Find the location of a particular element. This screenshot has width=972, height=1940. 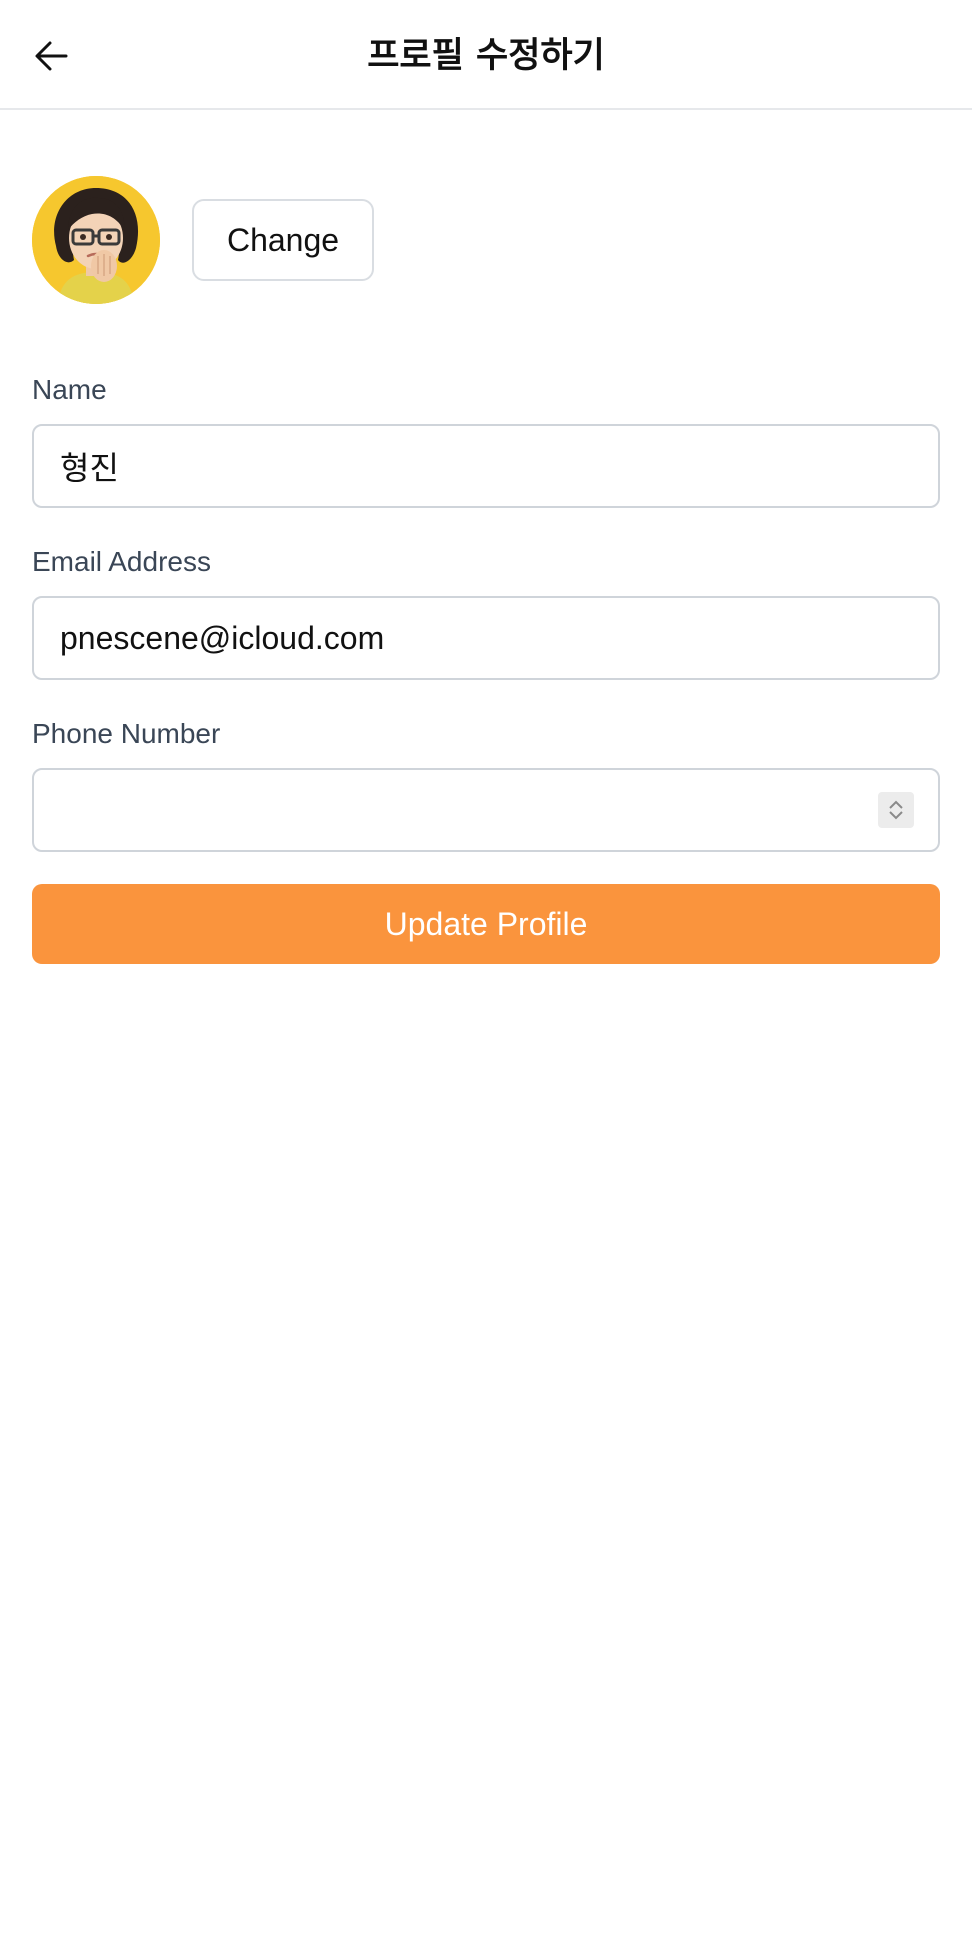

update-profile-button: Update Profile is located at coordinates (486, 924).